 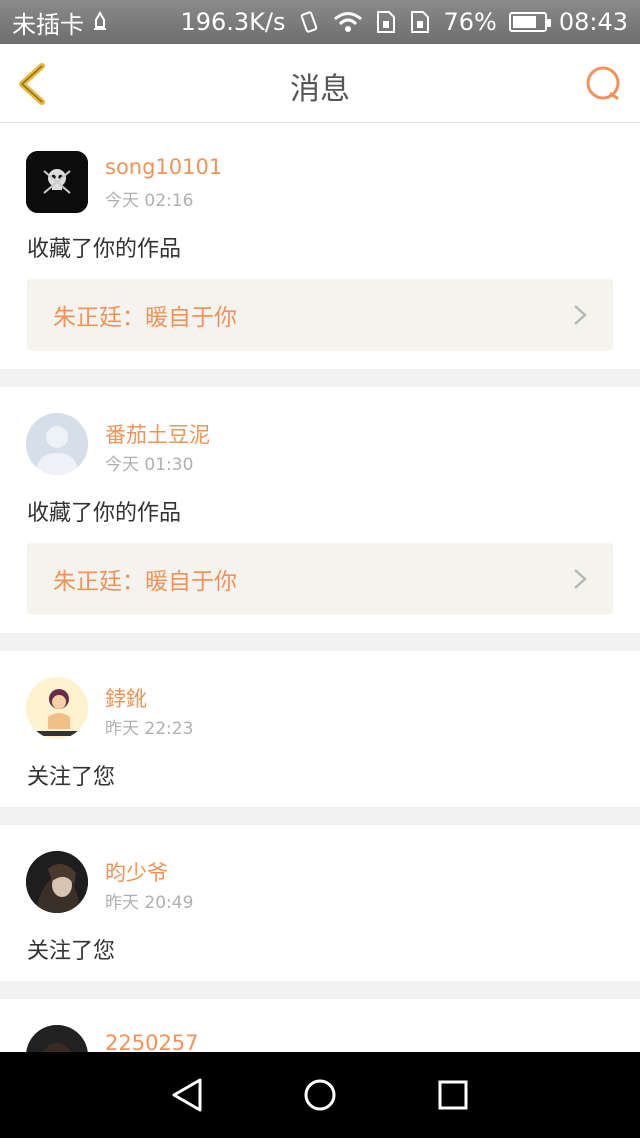 I want to click on circle-home-icon, so click(x=320, y=1095).